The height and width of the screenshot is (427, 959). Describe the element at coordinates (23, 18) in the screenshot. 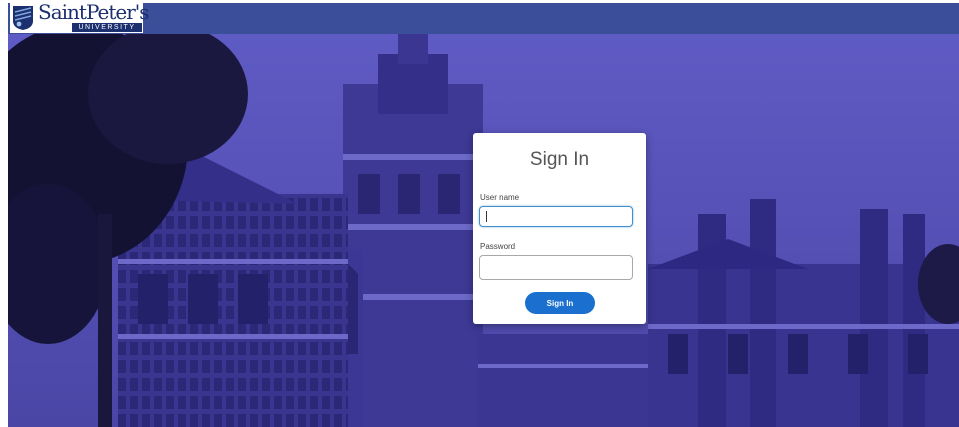

I see `university-crest-icon` at that location.